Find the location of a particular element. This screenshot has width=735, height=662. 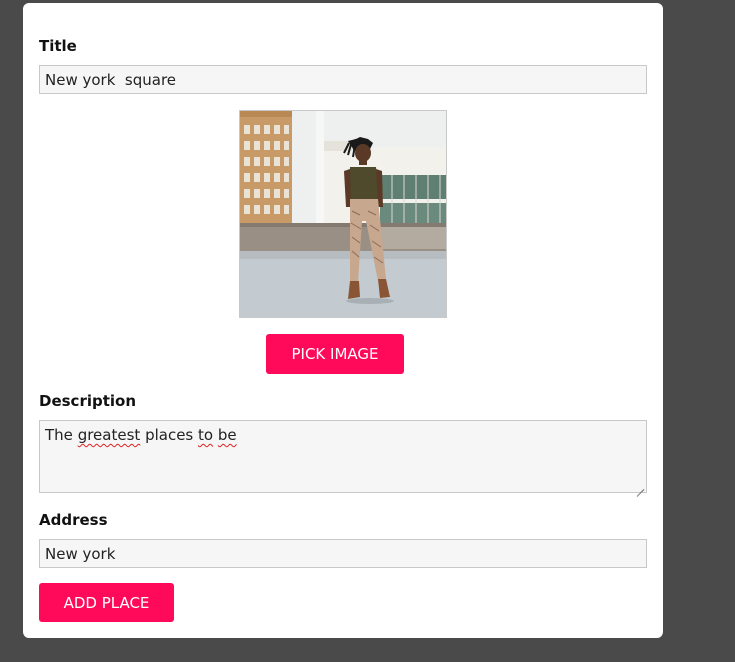

description-word-misspelled: be is located at coordinates (227, 435).